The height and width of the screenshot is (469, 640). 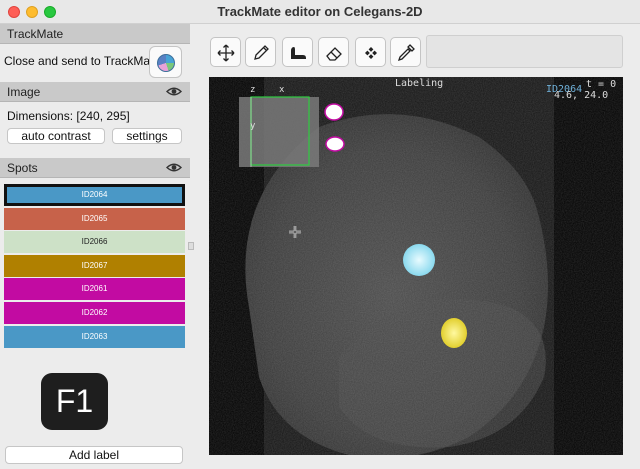 I want to click on window-title: TrackMate editor on Celegans-2D, so click(x=320, y=11).